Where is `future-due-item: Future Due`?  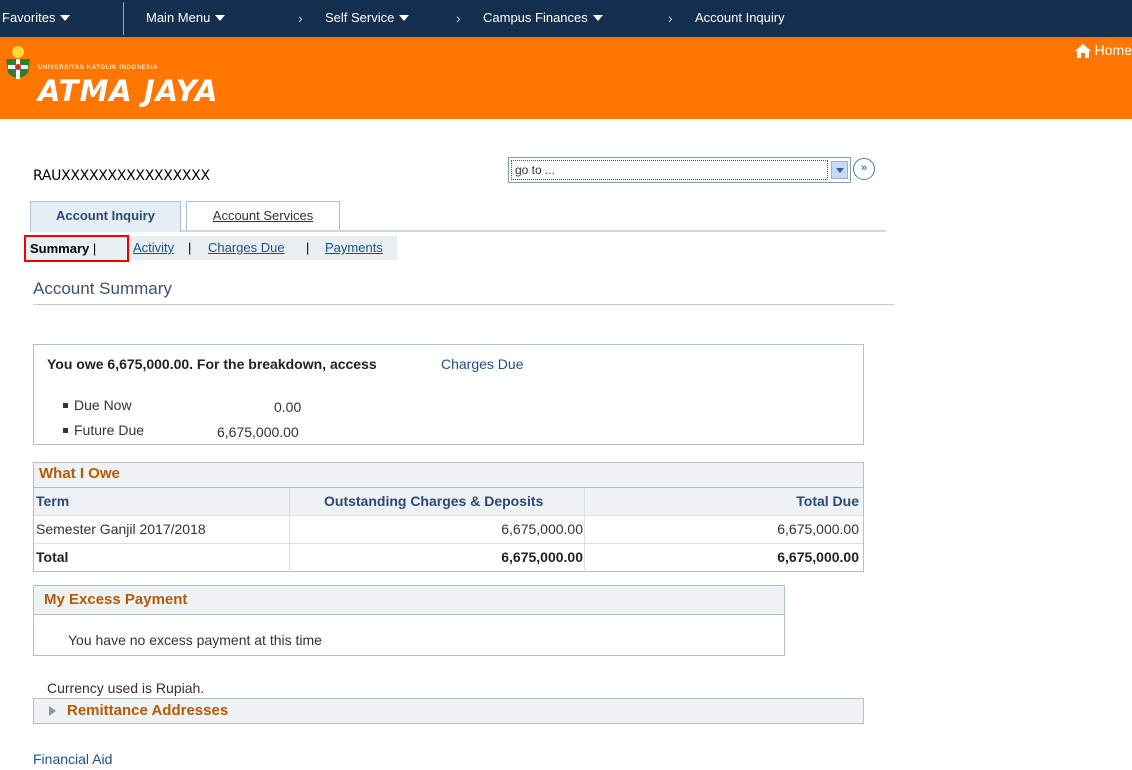 future-due-item: Future Due is located at coordinates (103, 430).